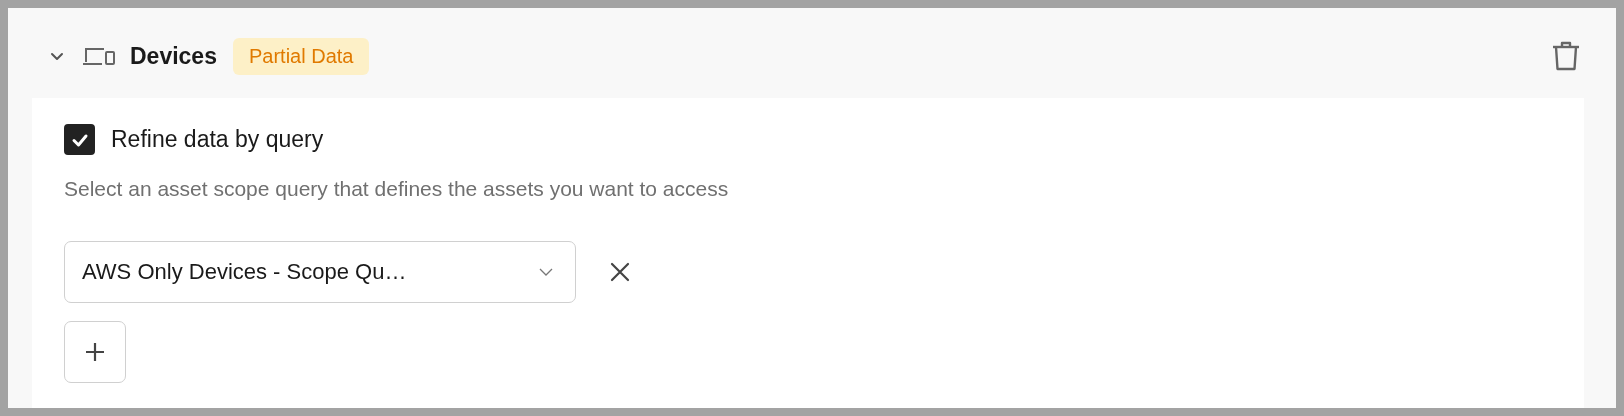 The height and width of the screenshot is (416, 1624). I want to click on plus-icon, so click(95, 352).